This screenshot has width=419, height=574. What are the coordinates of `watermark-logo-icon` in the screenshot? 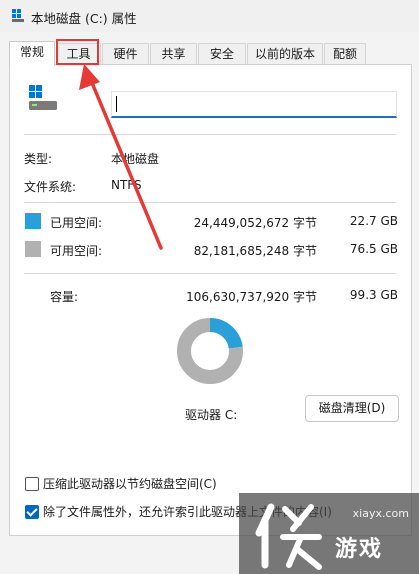 It's located at (288, 536).